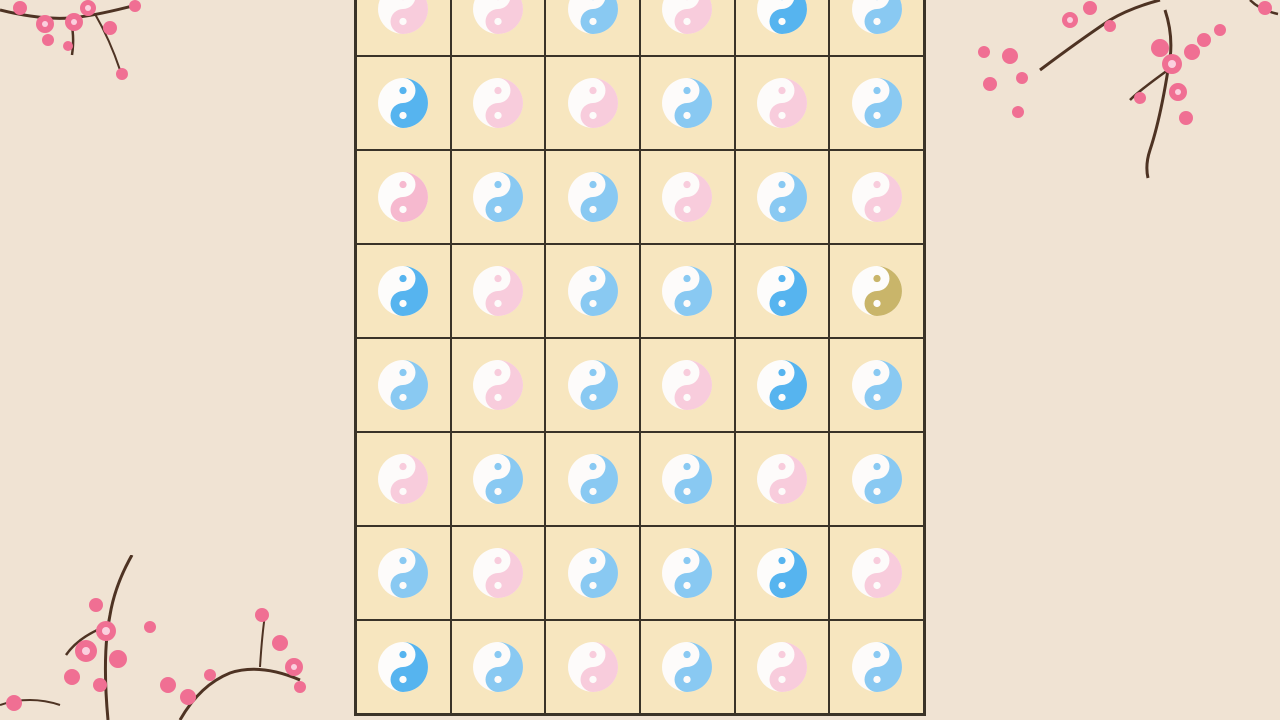 The image size is (1280, 720). What do you see at coordinates (80, 50) in the screenshot?
I see `cherry-blossom-top-left-icon` at bounding box center [80, 50].